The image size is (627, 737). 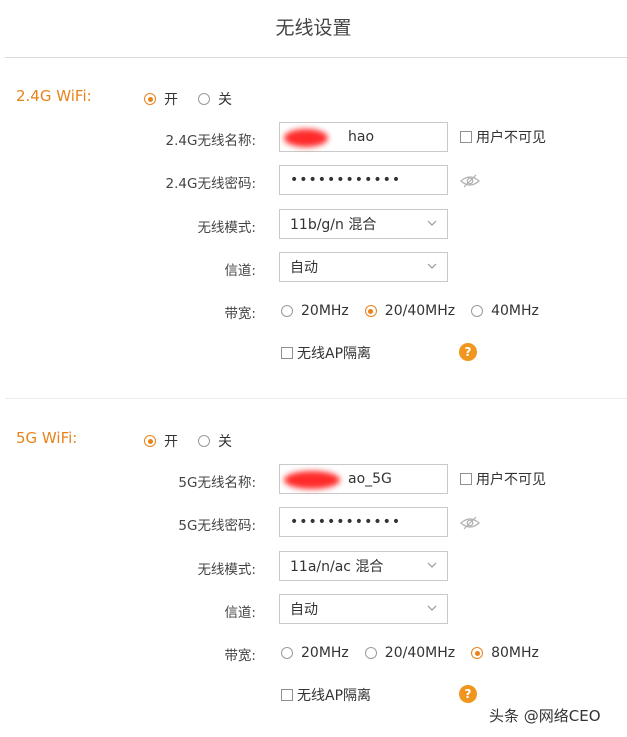 What do you see at coordinates (334, 696) in the screenshot?
I see `checkbox-label: 无线AP隔离` at bounding box center [334, 696].